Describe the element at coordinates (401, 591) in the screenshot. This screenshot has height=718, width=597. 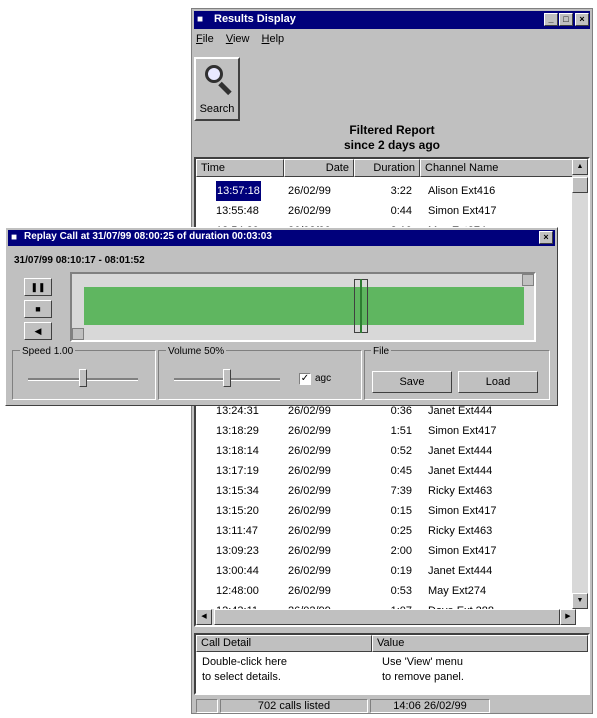
I see `cell-duration: 0:53` at that location.